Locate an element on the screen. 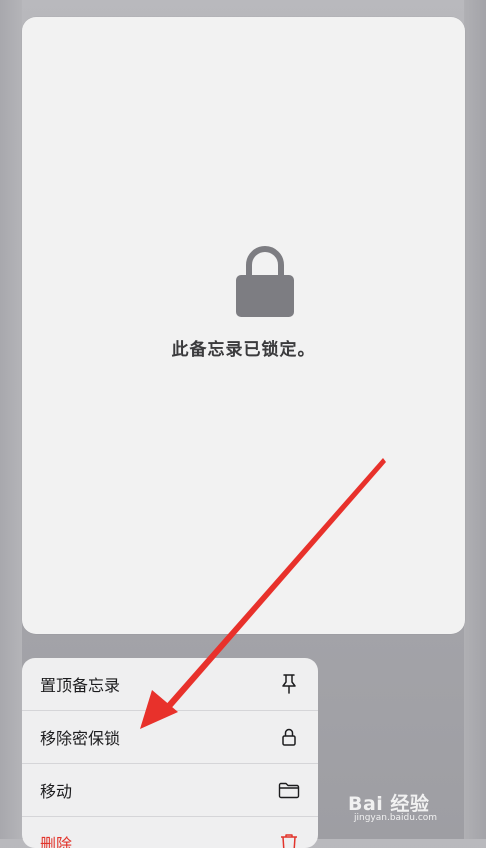 This screenshot has width=486, height=848. folder-icon is located at coordinates (289, 790).